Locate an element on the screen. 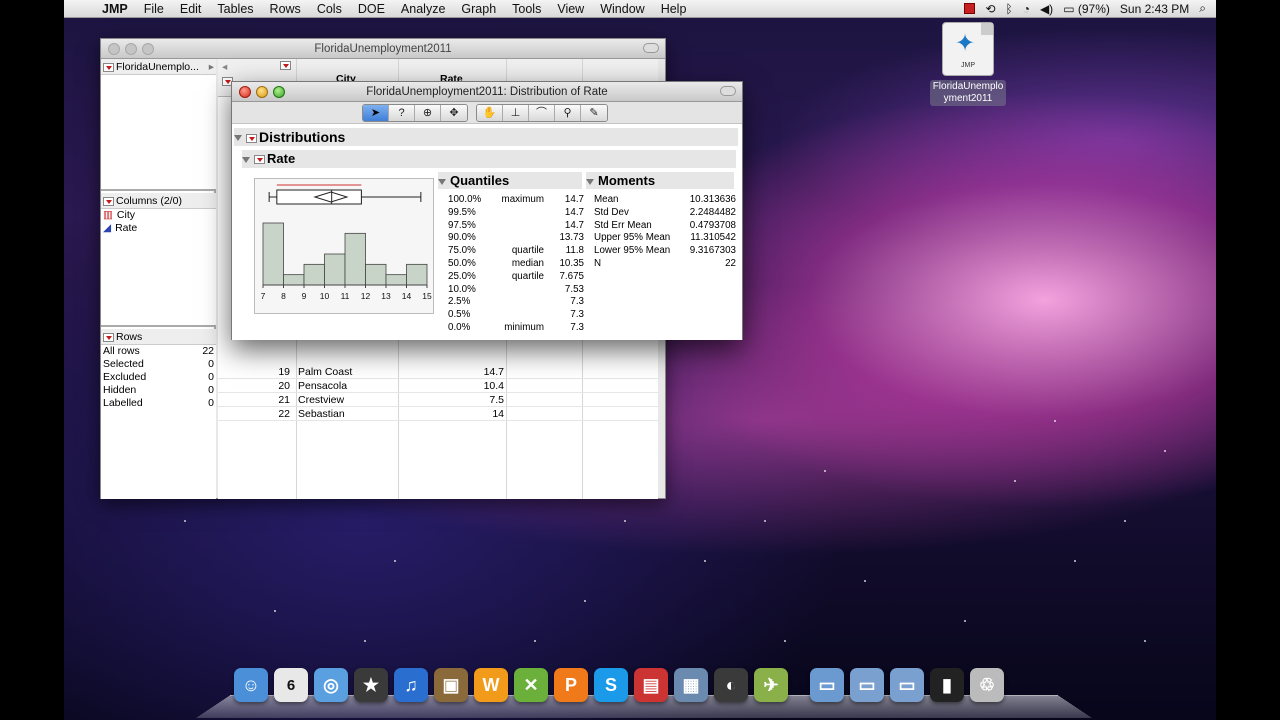 This screenshot has width=1280, height=720. menu-file: File is located at coordinates (154, 9).